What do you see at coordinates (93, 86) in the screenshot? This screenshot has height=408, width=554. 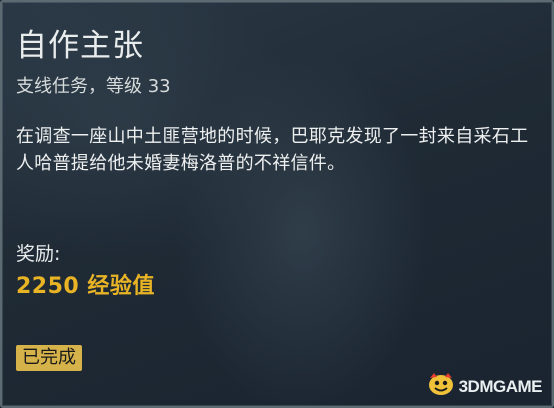 I see `quest-subtitle: 支线任务，等级 33` at bounding box center [93, 86].